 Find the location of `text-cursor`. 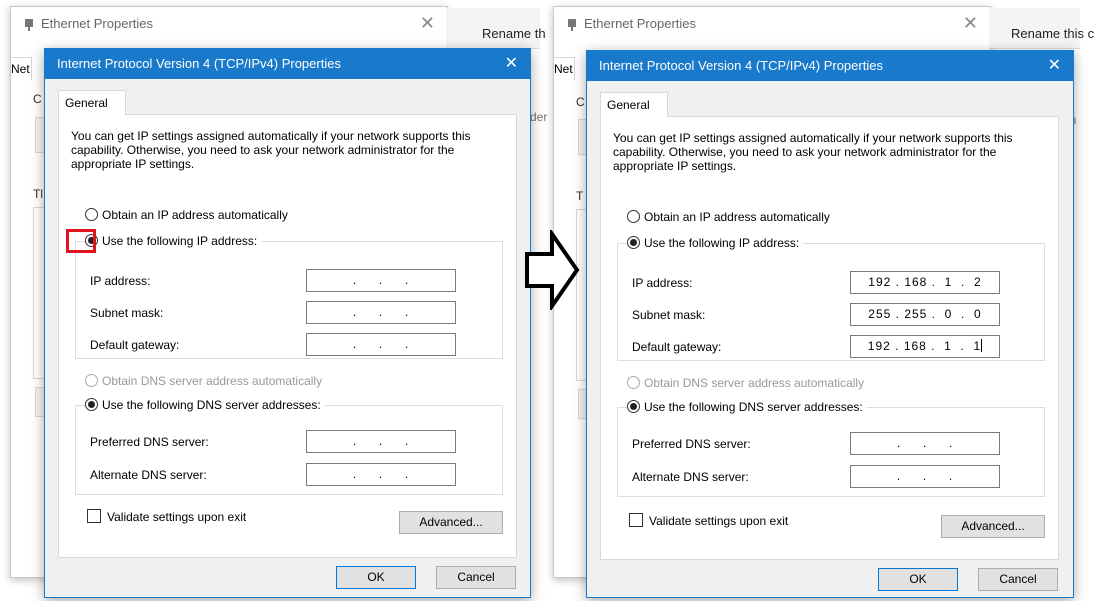

text-cursor is located at coordinates (982, 345).